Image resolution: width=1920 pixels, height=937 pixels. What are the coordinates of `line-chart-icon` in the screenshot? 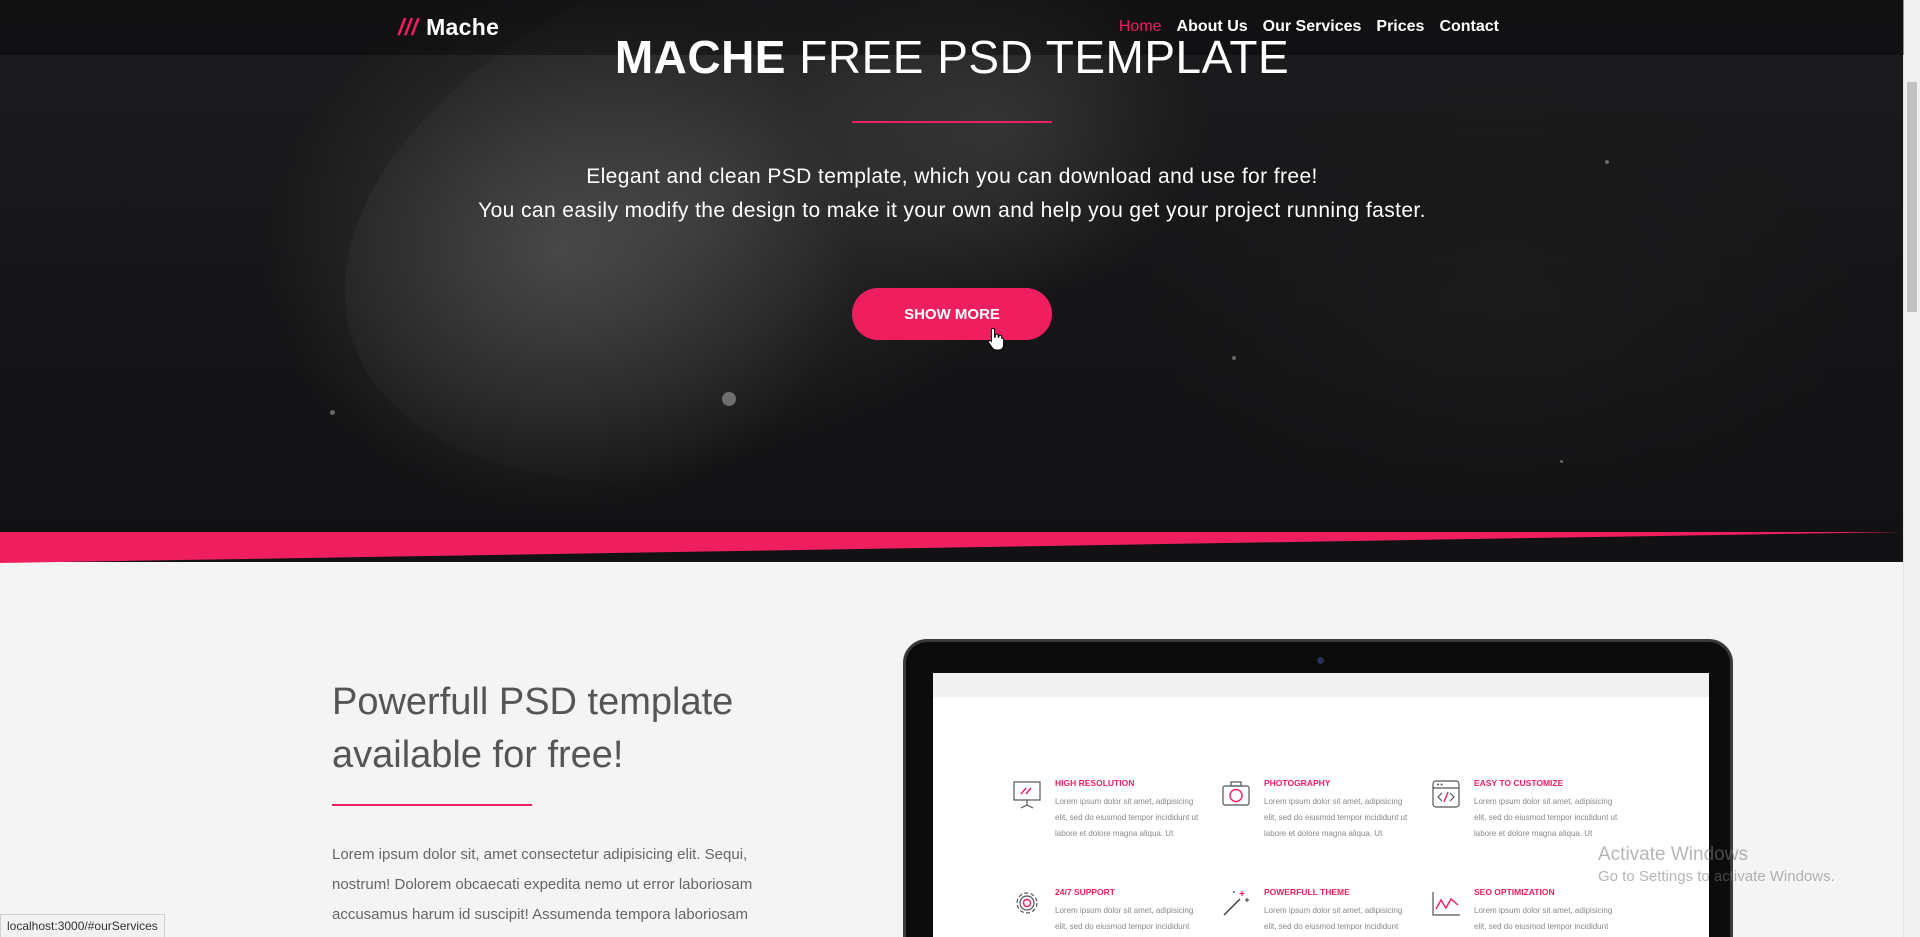 It's located at (1446, 904).